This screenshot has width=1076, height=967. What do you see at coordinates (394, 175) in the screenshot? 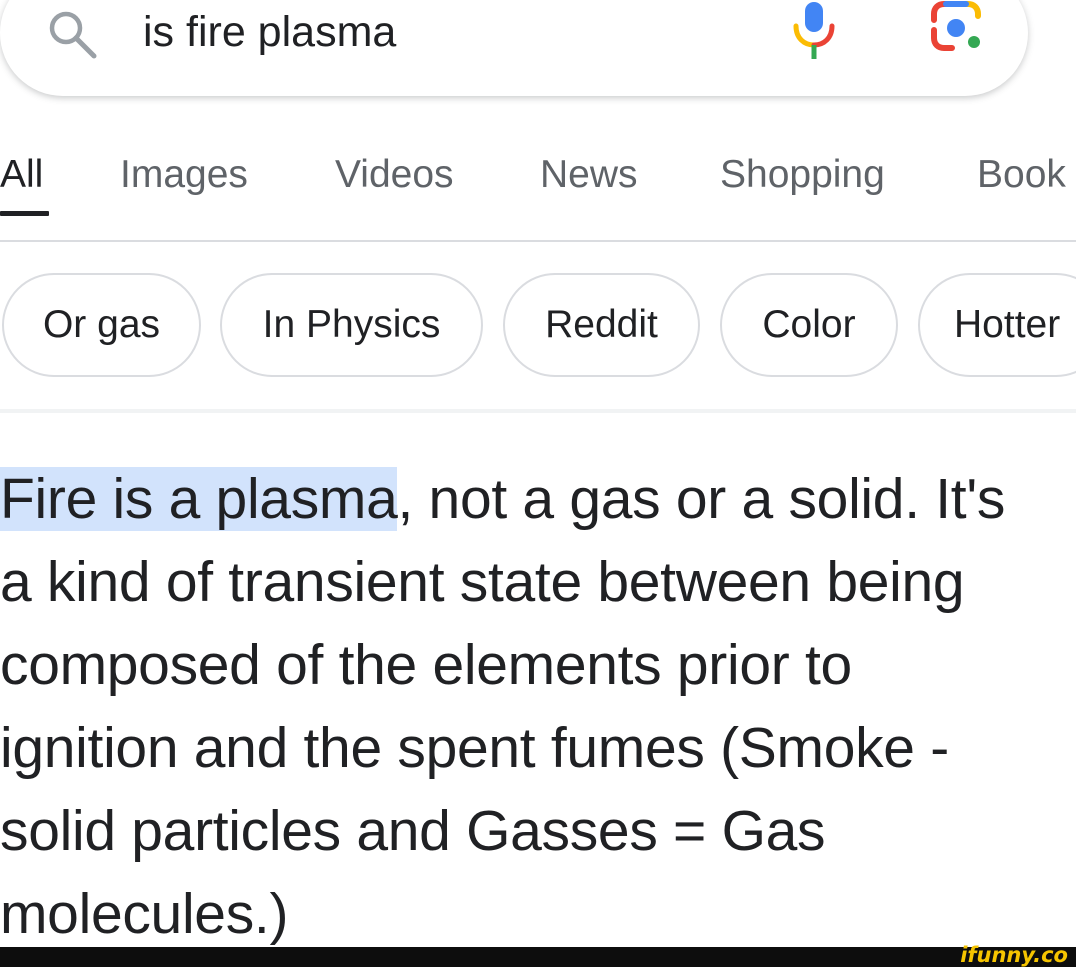
I see `tab-videos: Videos` at bounding box center [394, 175].